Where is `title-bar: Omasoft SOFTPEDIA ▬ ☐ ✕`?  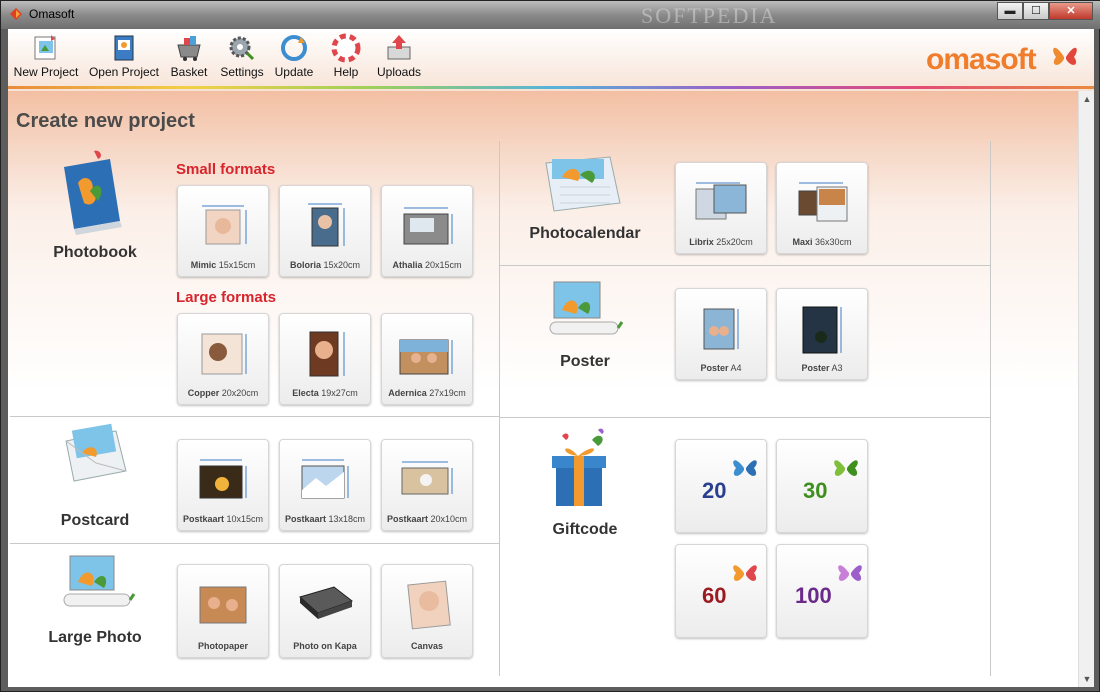 title-bar: Omasoft SOFTPEDIA ▬ ☐ ✕ is located at coordinates (550, 15).